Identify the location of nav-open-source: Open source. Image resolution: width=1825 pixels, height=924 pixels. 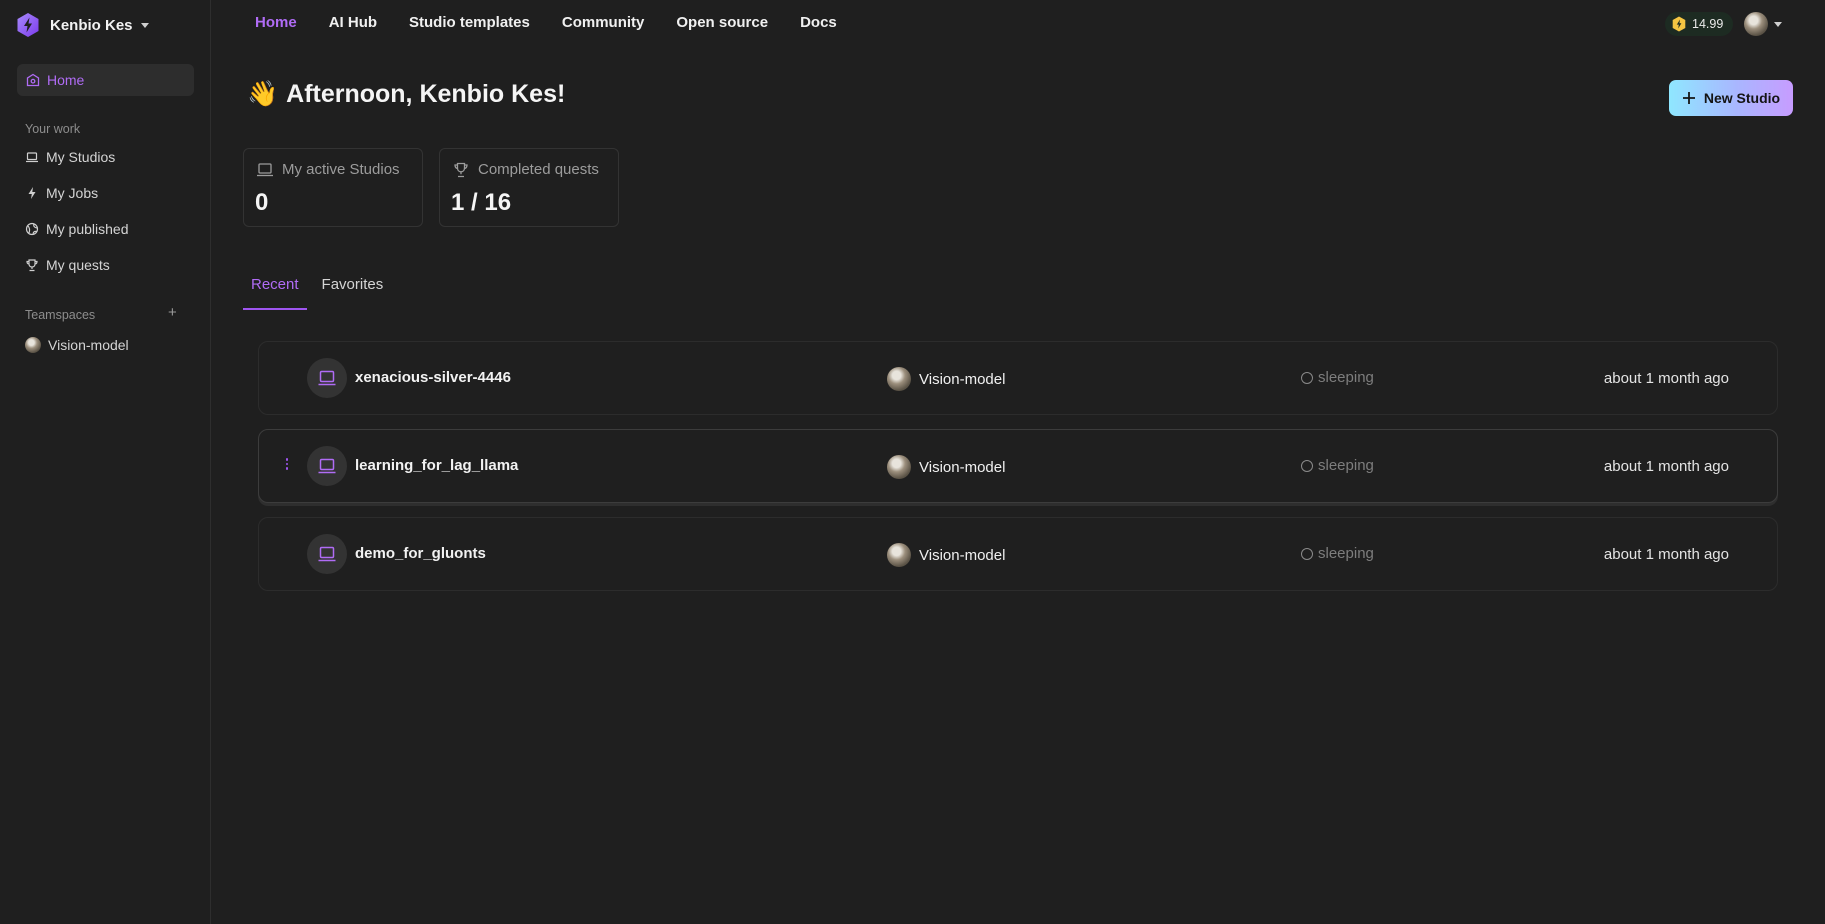
(722, 25).